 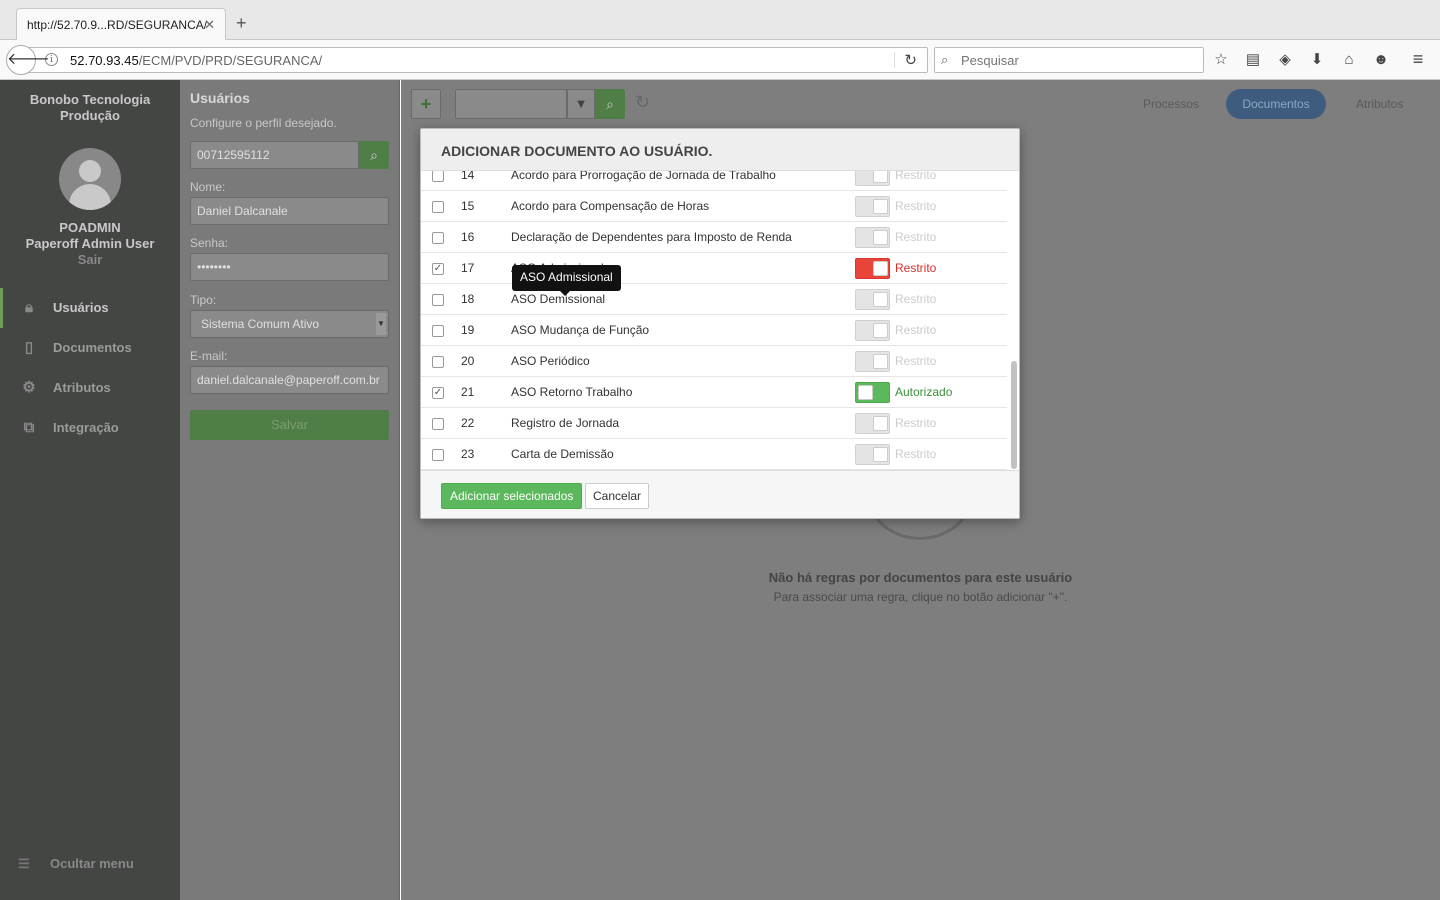 I want to click on reading-list-icon: ▤, so click(x=1253, y=60).